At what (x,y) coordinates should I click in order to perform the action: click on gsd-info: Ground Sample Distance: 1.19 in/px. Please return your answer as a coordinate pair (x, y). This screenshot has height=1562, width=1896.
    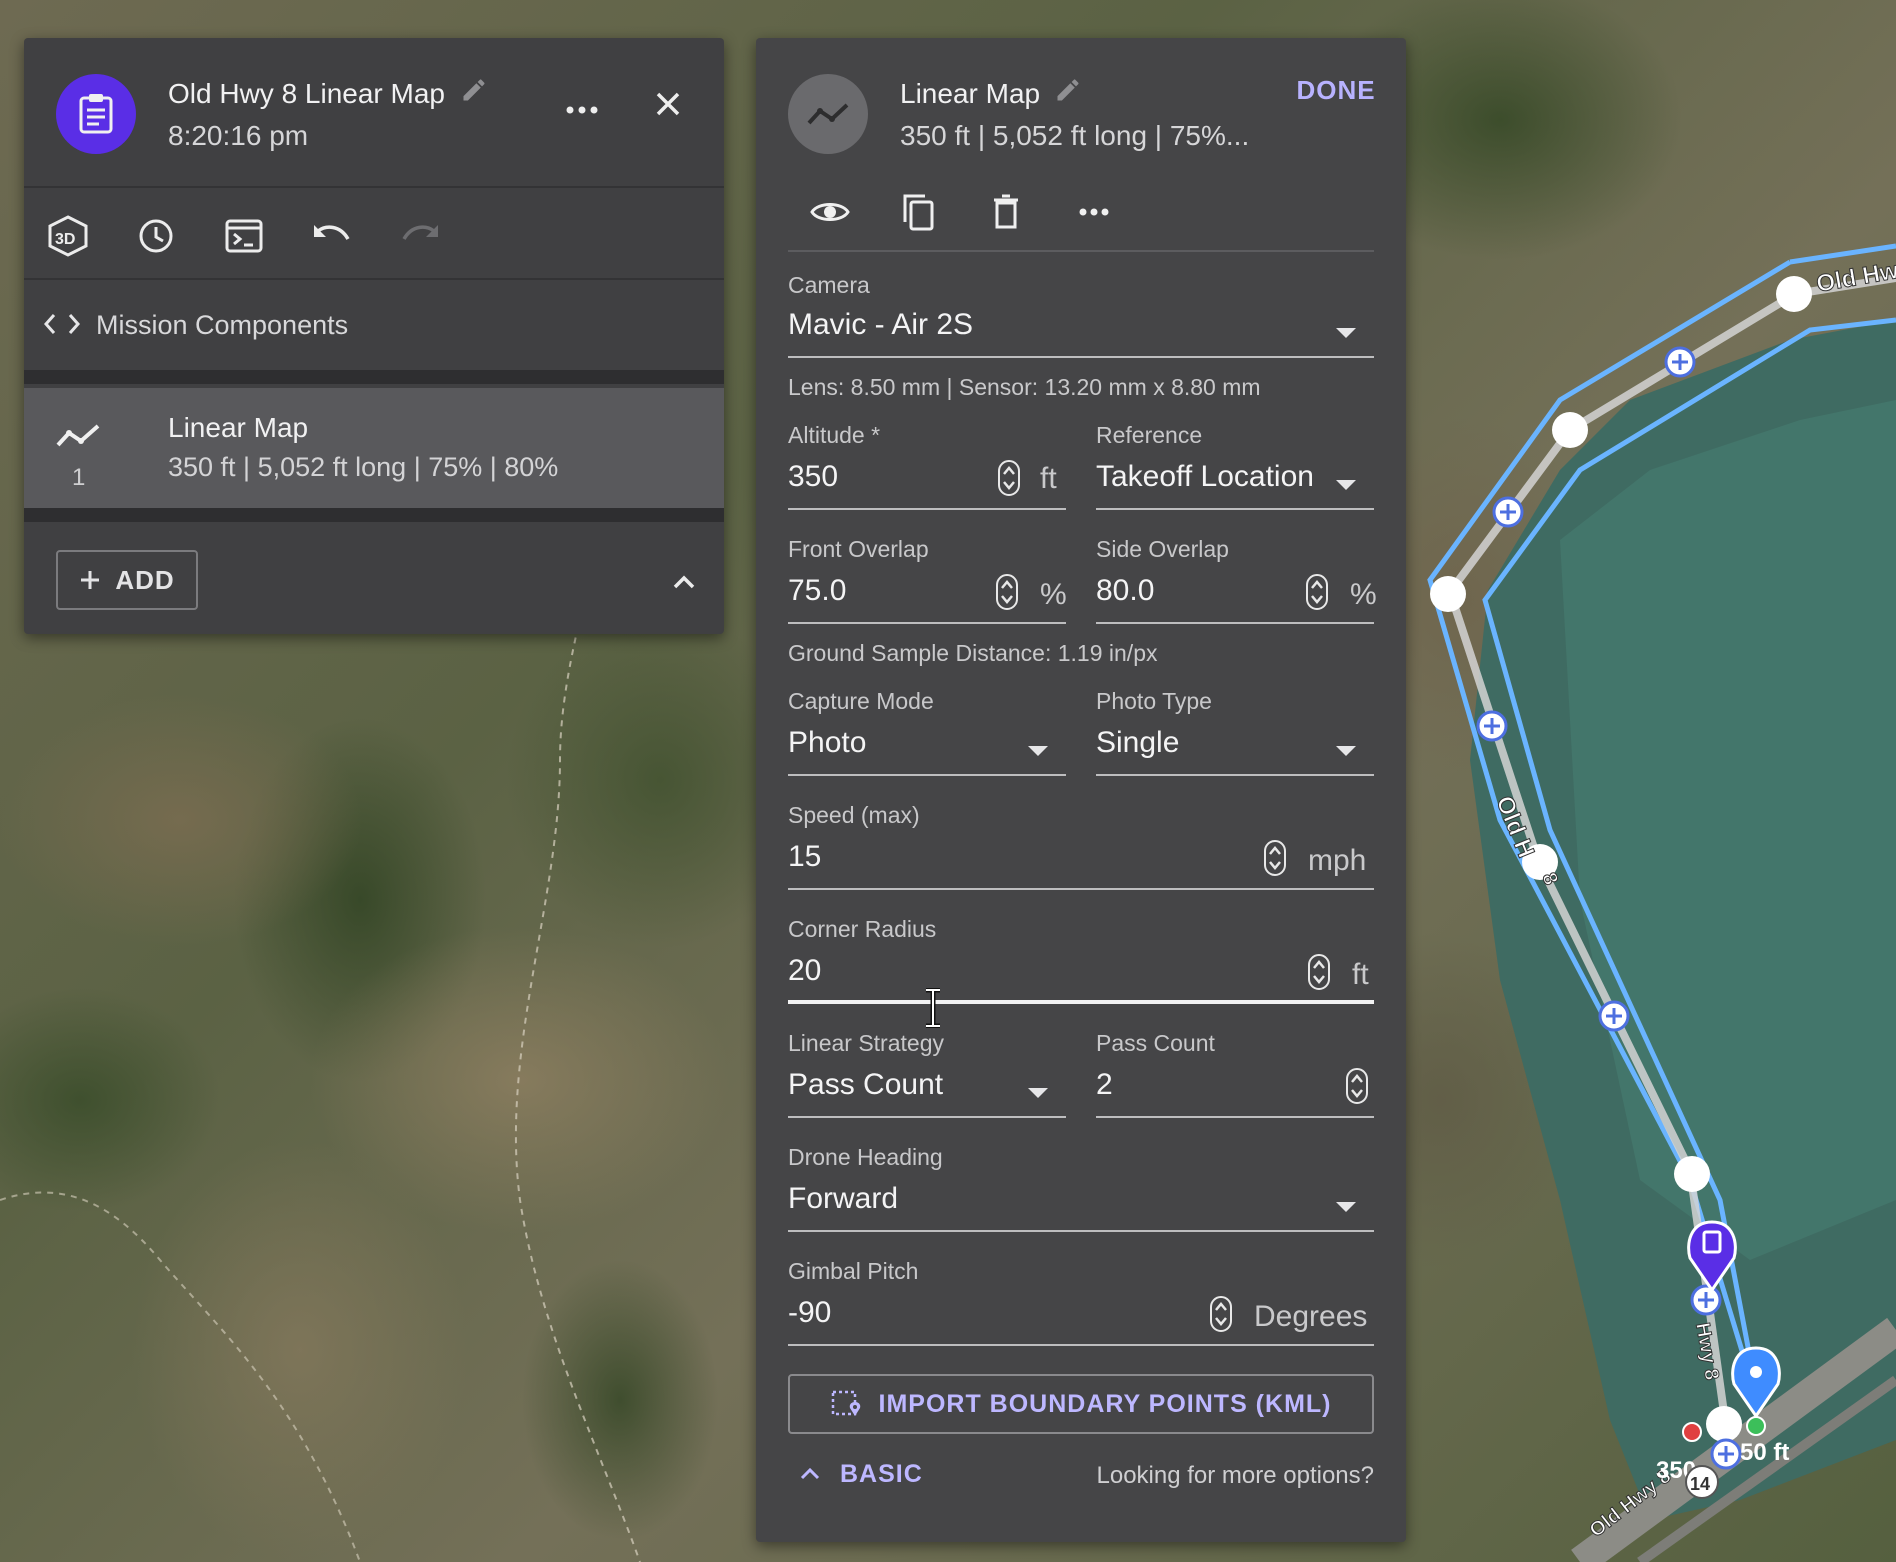
    Looking at the image, I should click on (973, 653).